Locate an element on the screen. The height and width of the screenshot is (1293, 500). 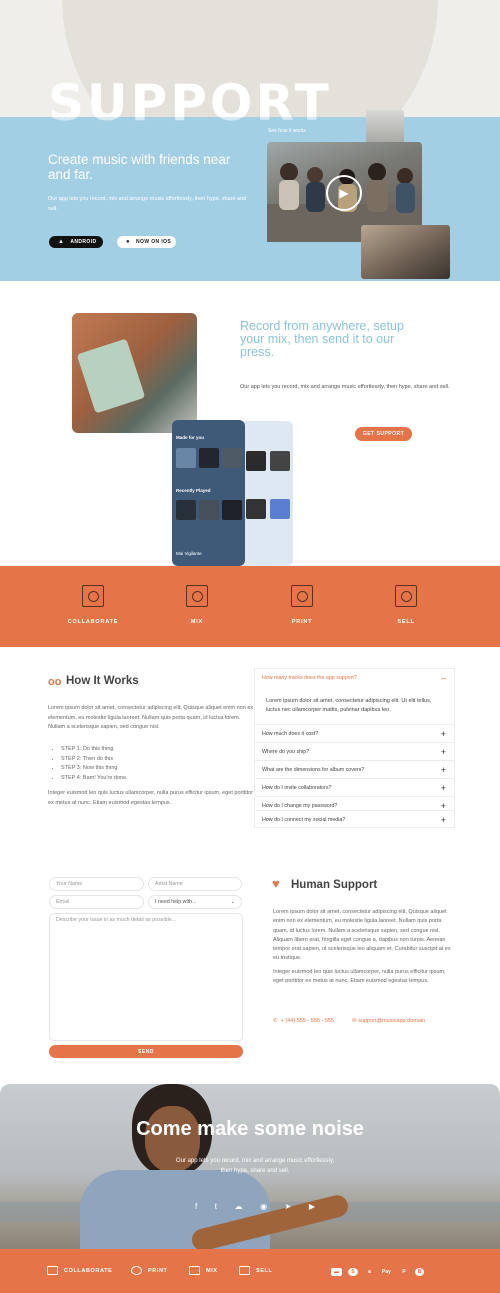
step-item: STEP 4: Bam! You're done. is located at coordinates (161, 779).